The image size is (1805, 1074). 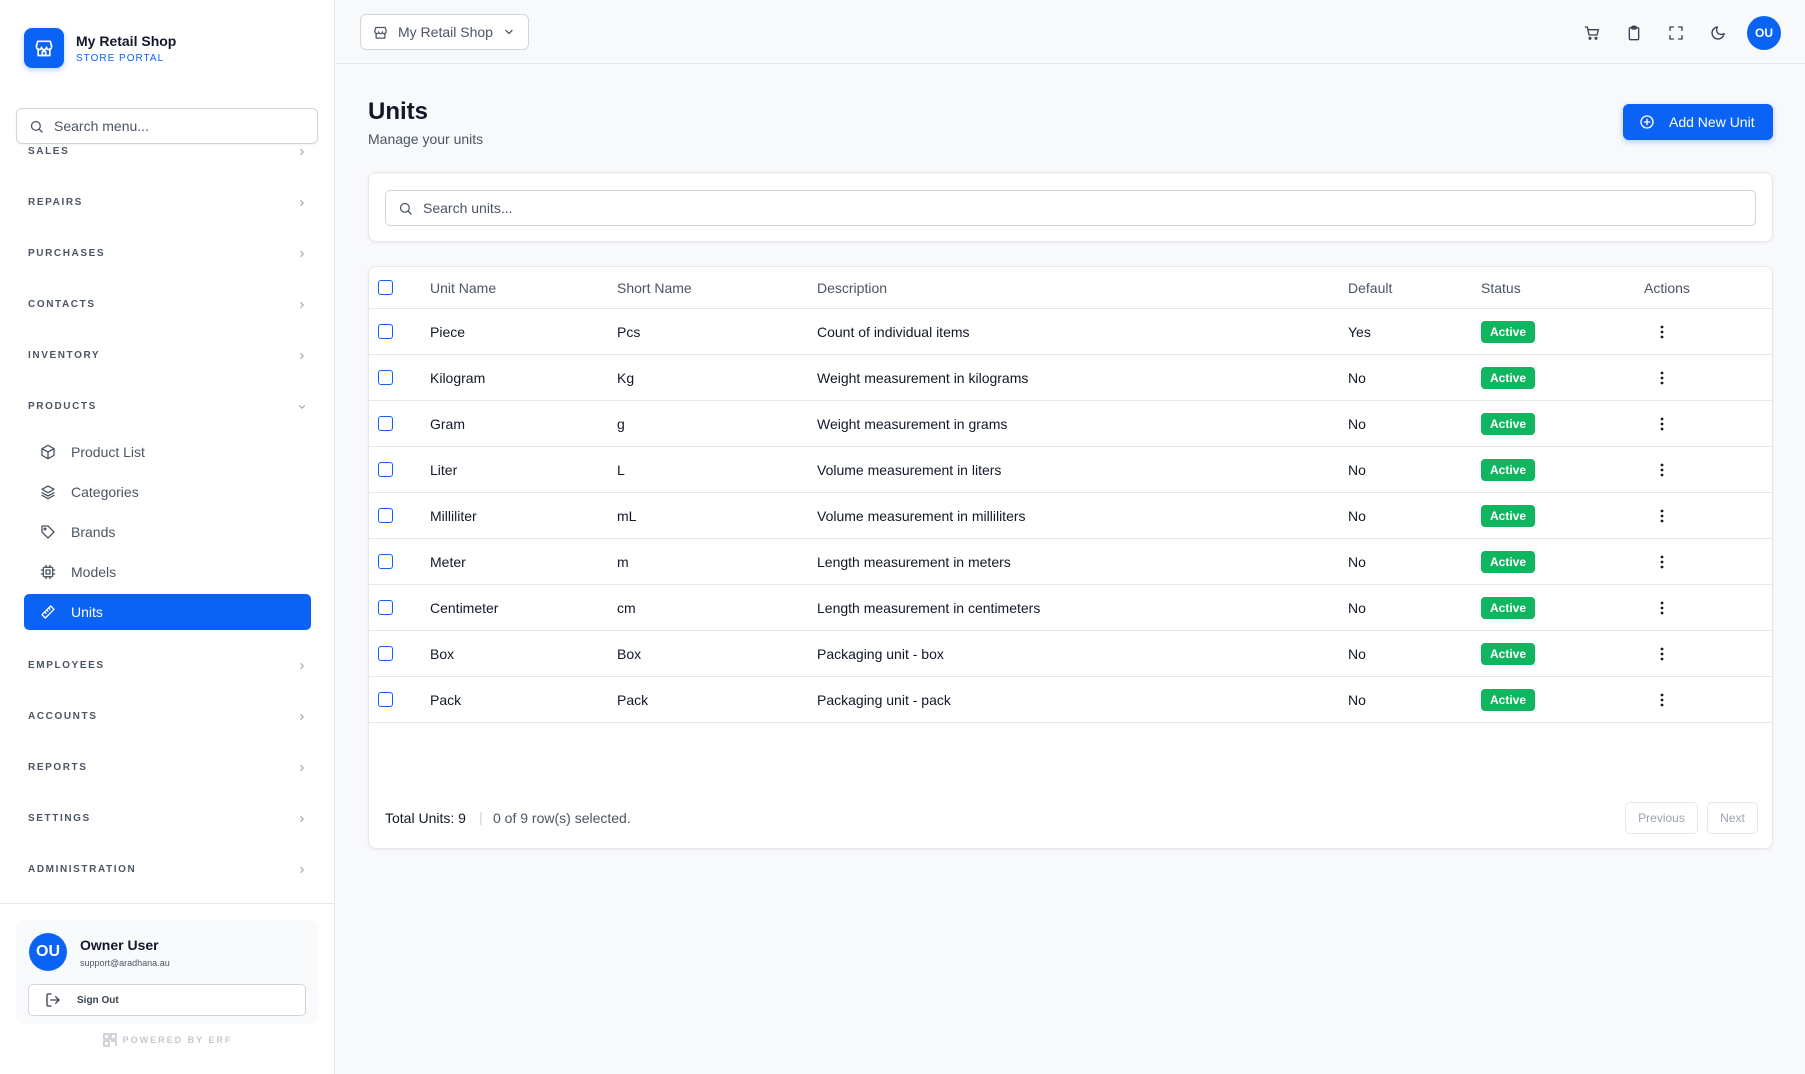 I want to click on selection-count: 0 of 9 row(s) selected., so click(x=562, y=818).